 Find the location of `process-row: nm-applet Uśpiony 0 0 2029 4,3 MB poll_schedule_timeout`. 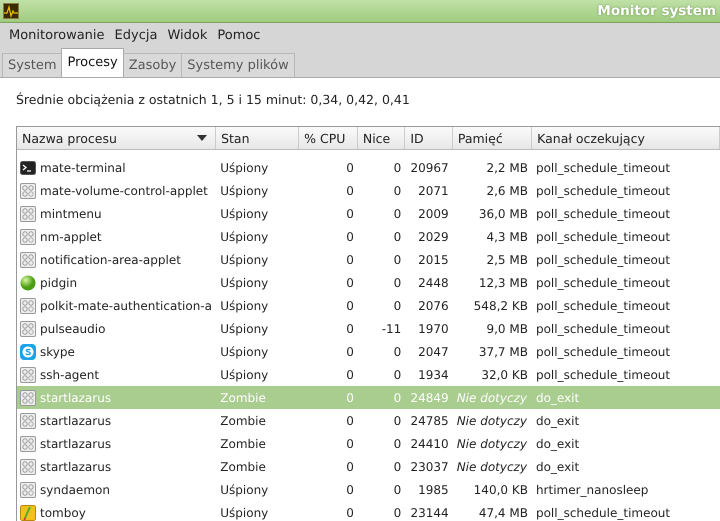

process-row: nm-applet Uśpiony 0 0 2029 4,3 MB poll_schedule_timeout is located at coordinates (368, 236).